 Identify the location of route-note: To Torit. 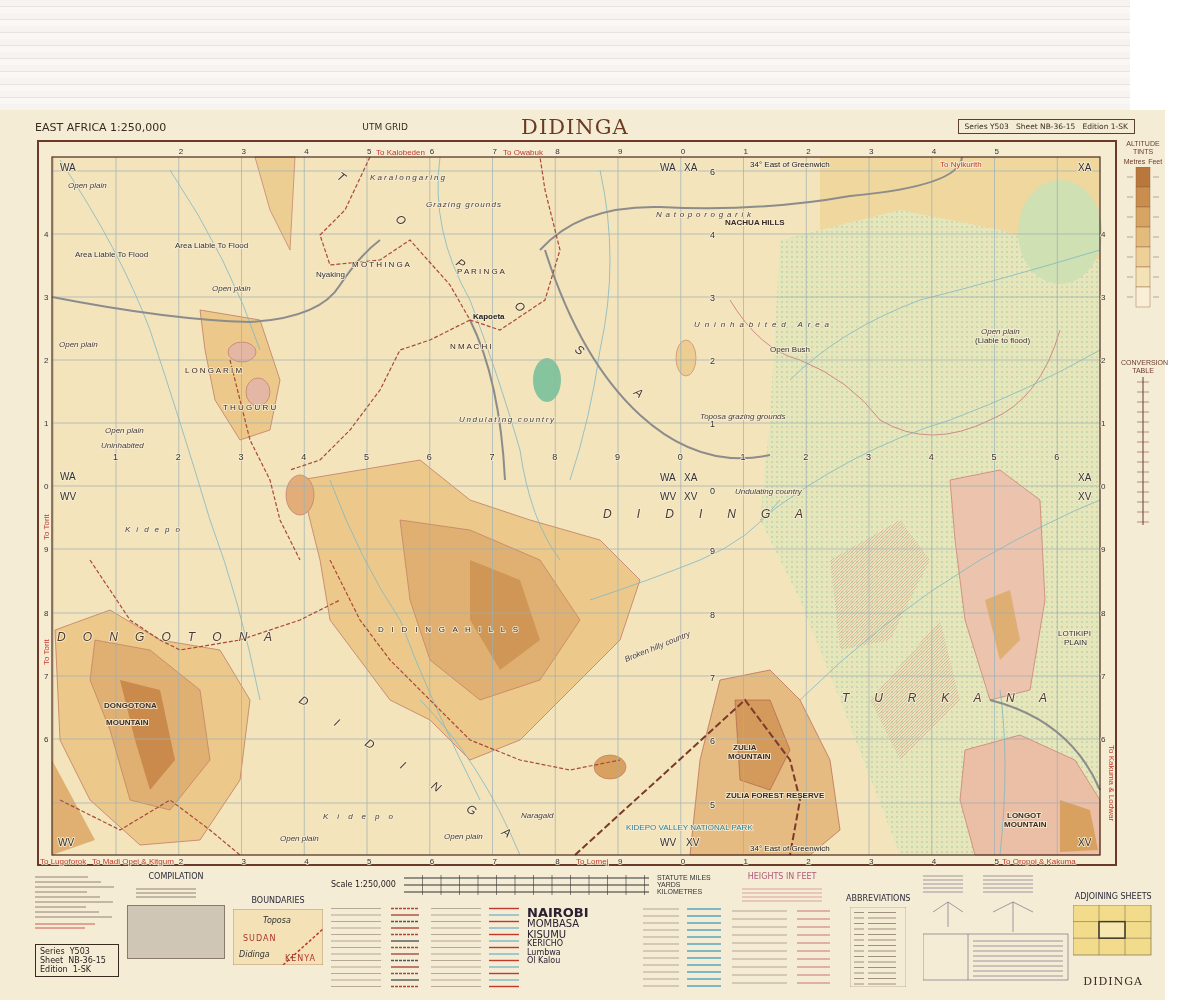
(46, 527).